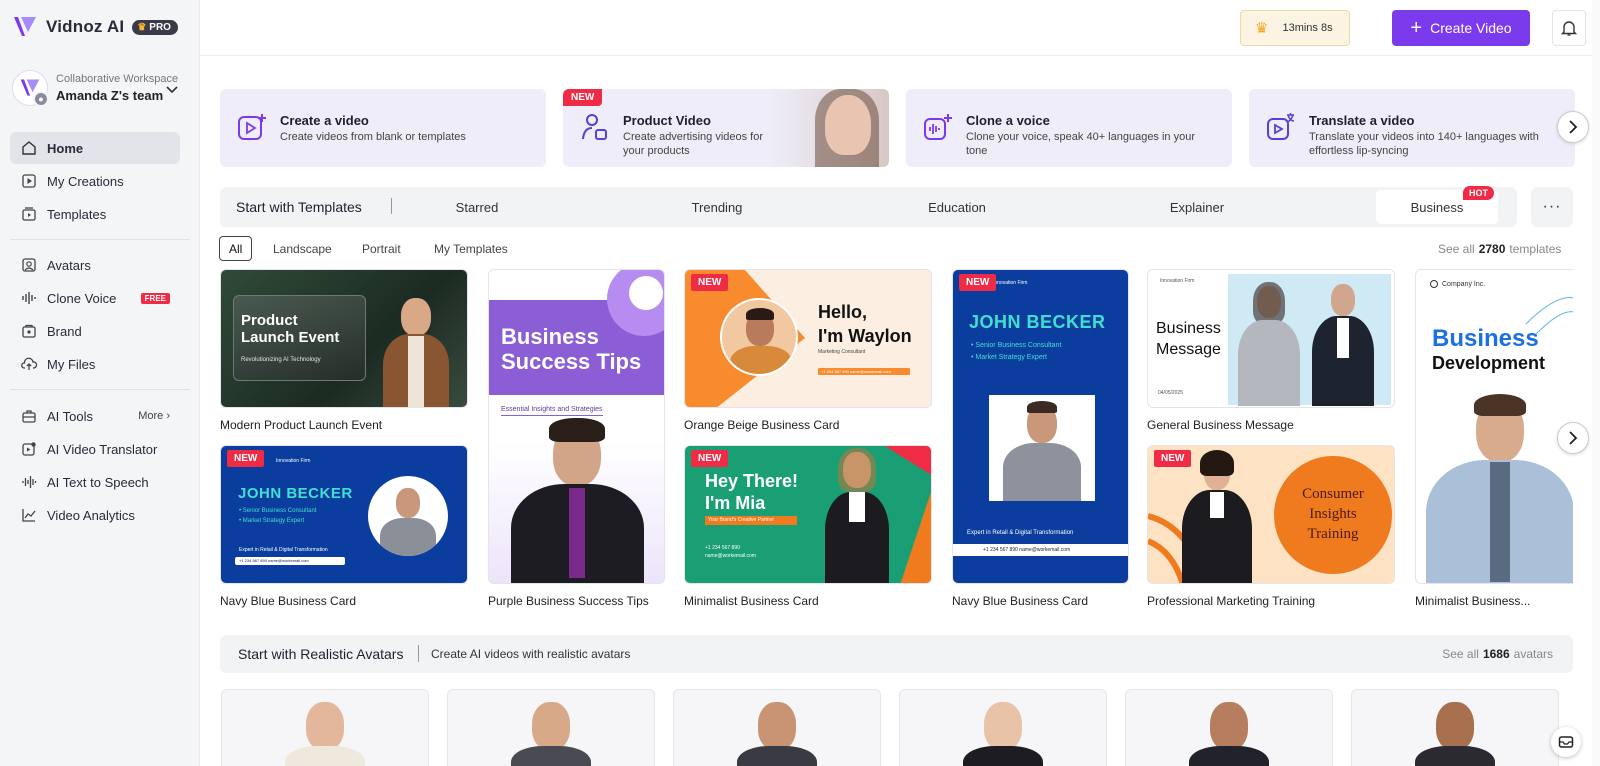 The width and height of the screenshot is (1600, 766). I want to click on free-badge: FREE, so click(155, 298).